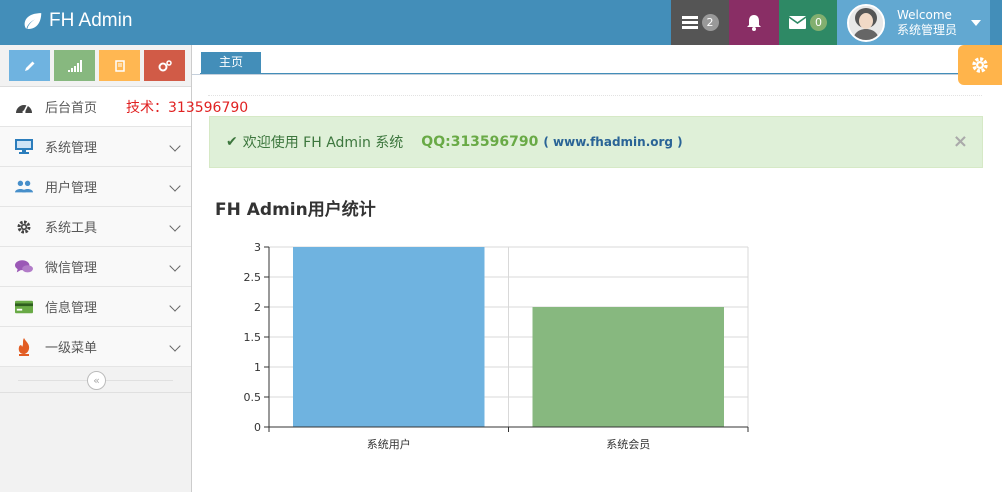 This screenshot has height=492, width=1002. Describe the element at coordinates (24, 267) in the screenshot. I see `comments-icon` at that location.